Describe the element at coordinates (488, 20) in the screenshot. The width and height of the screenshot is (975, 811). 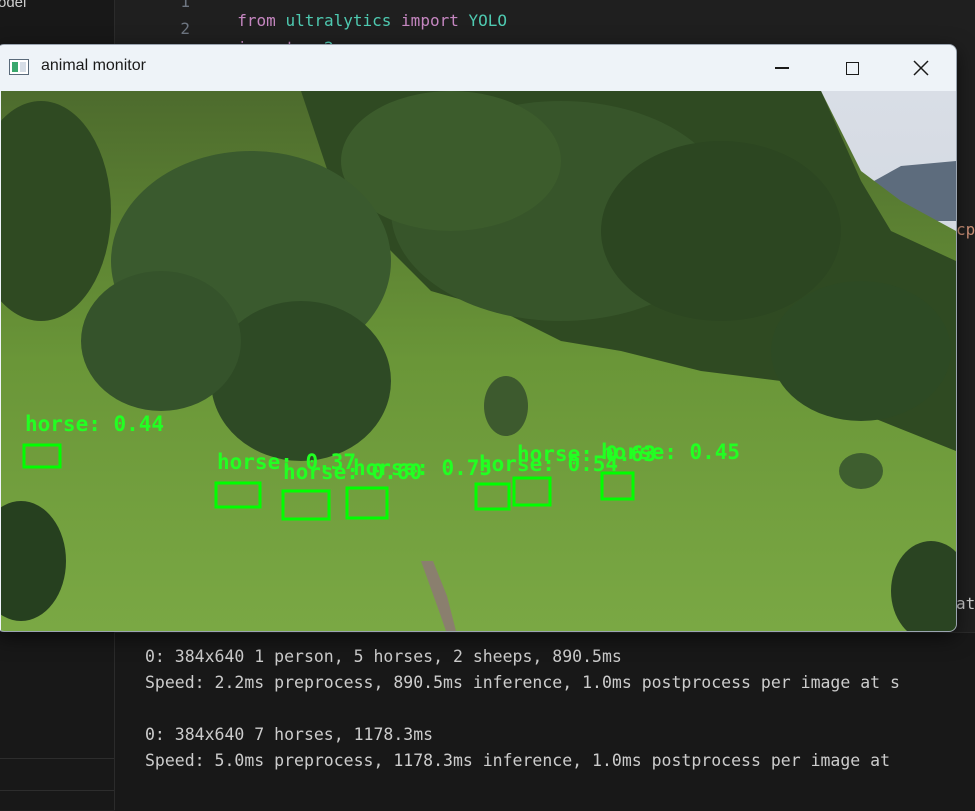
I see `code-class: YOLO` at that location.